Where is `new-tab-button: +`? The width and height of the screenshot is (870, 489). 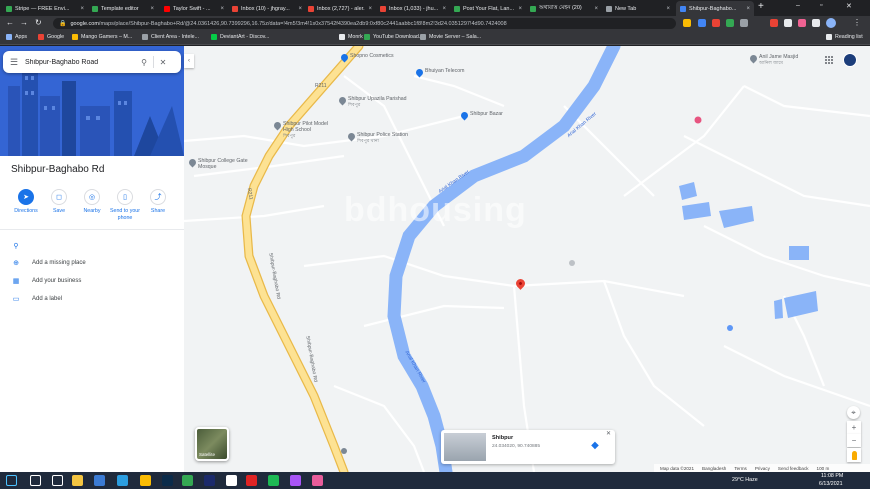
new-tab-button: + is located at coordinates (761, 6).